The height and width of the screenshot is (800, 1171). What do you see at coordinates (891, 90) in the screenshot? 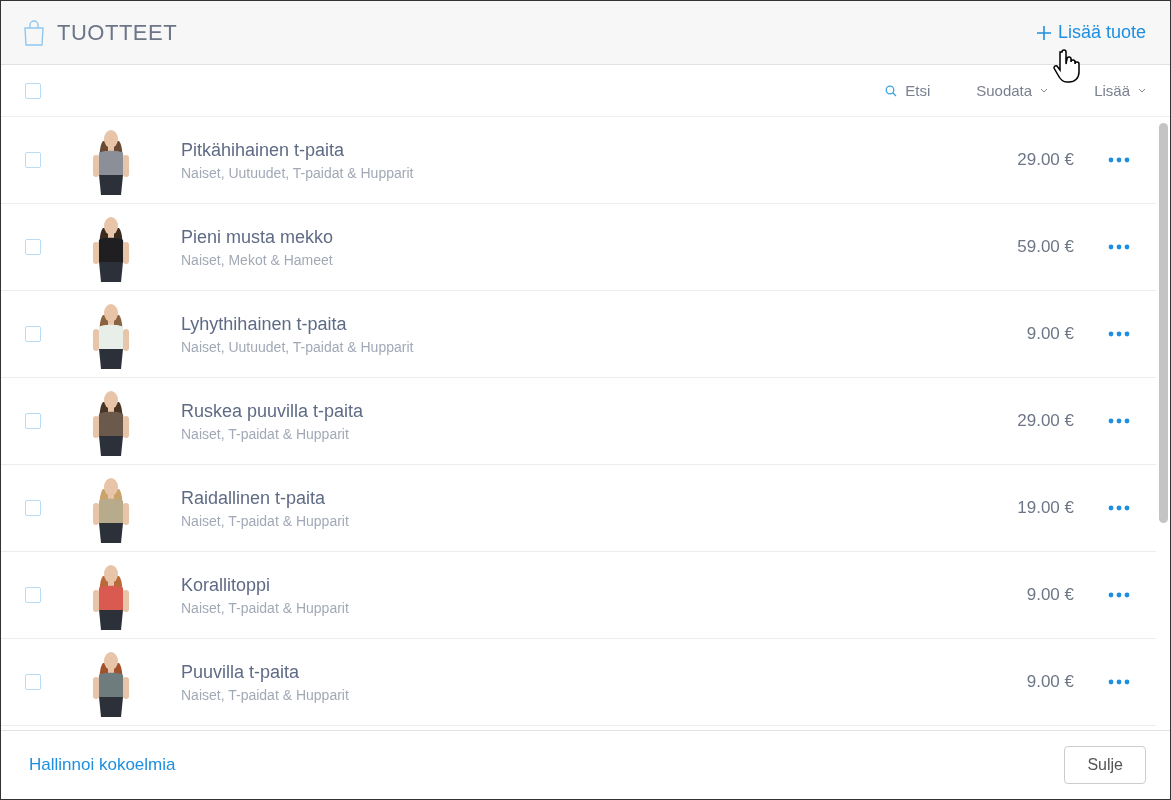
I see `search-icon` at bounding box center [891, 90].